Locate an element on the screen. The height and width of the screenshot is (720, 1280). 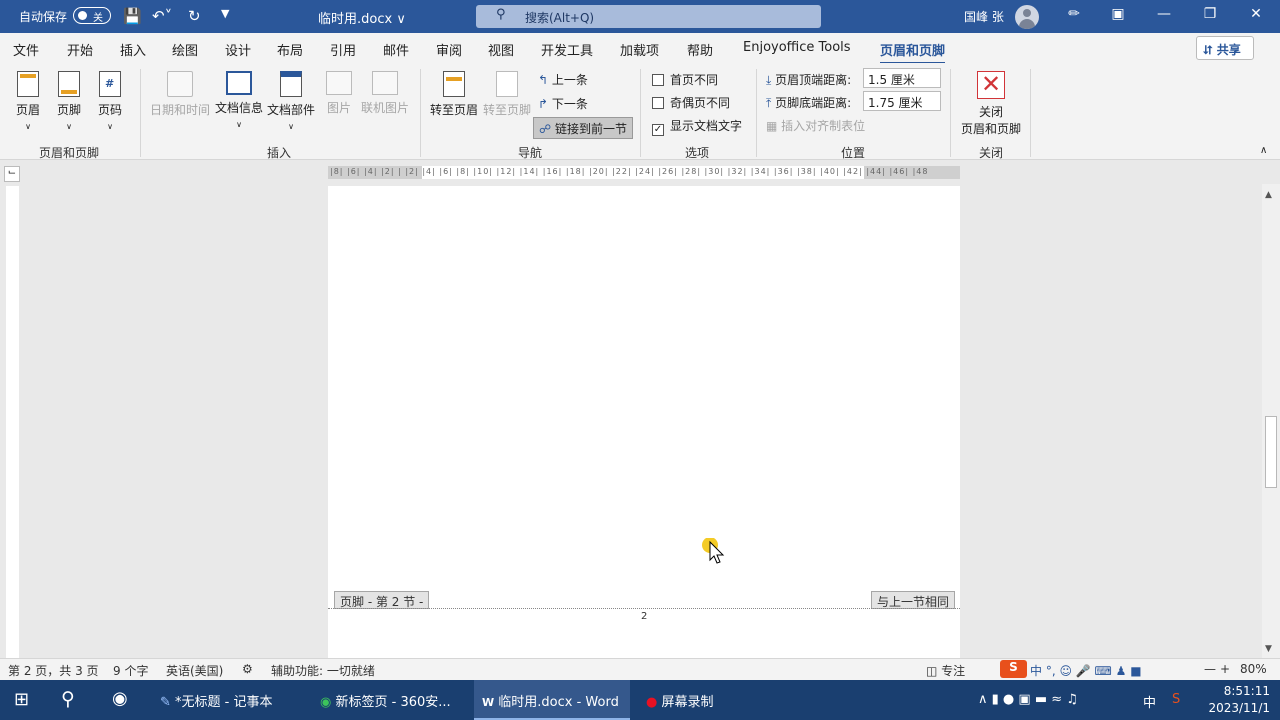
ime-indicator: 中 is located at coordinates (1149, 701).